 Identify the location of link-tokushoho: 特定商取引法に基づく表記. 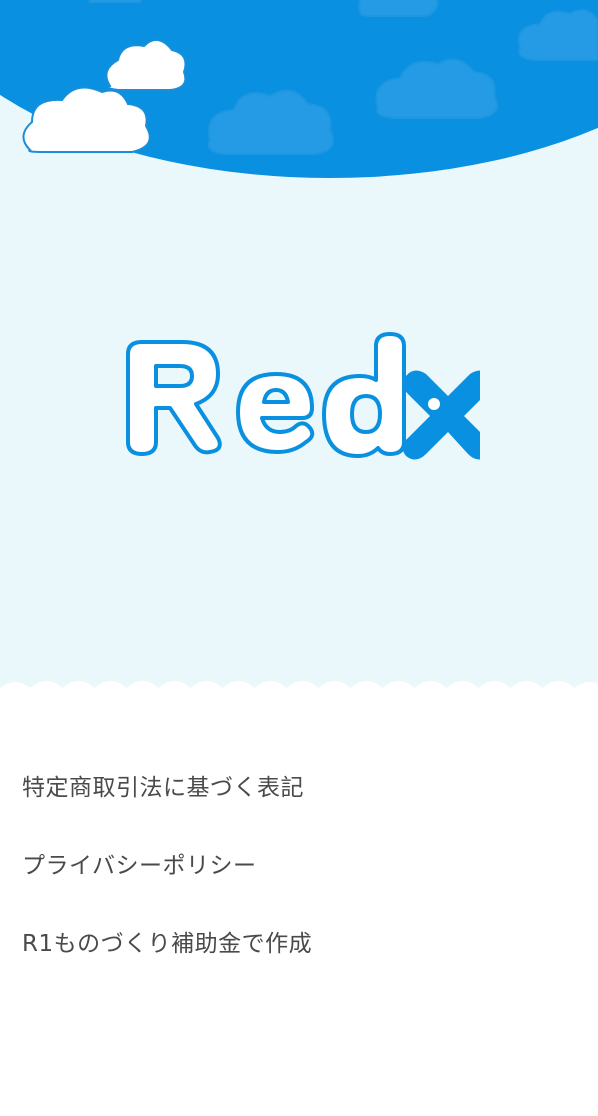
(163, 785).